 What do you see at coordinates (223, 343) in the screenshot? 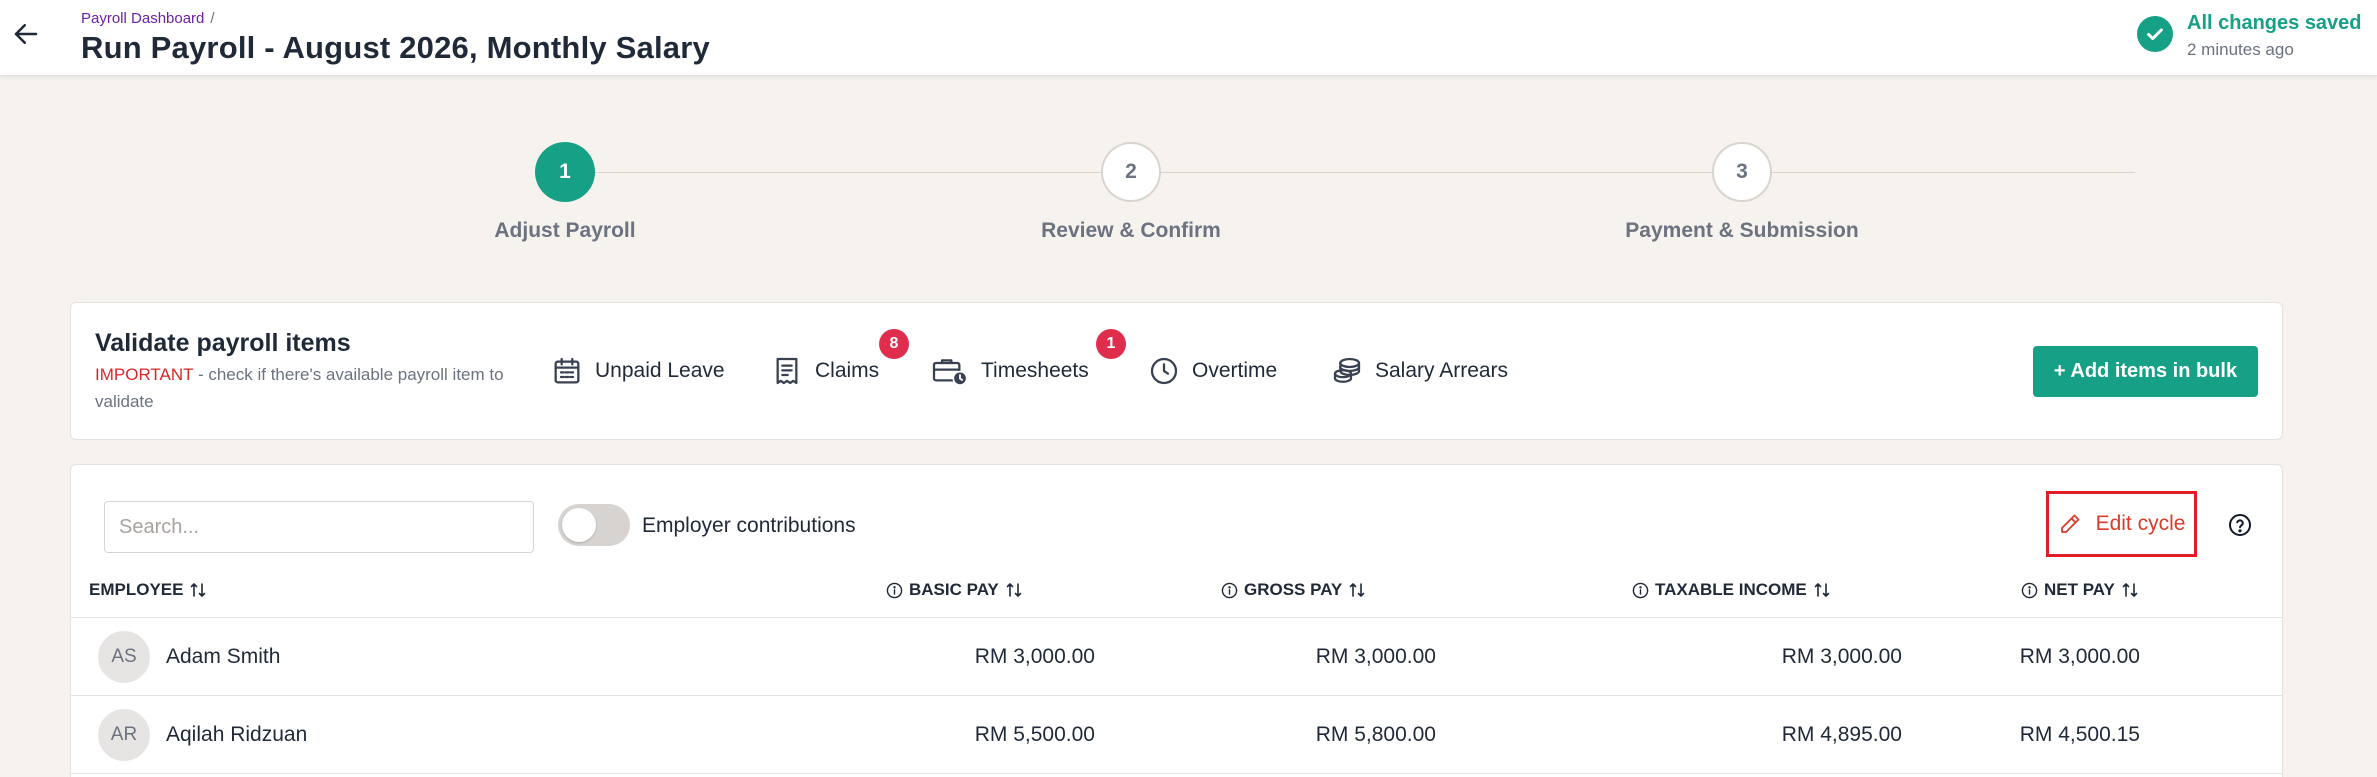
I see `validate-title: Validate payroll items` at bounding box center [223, 343].